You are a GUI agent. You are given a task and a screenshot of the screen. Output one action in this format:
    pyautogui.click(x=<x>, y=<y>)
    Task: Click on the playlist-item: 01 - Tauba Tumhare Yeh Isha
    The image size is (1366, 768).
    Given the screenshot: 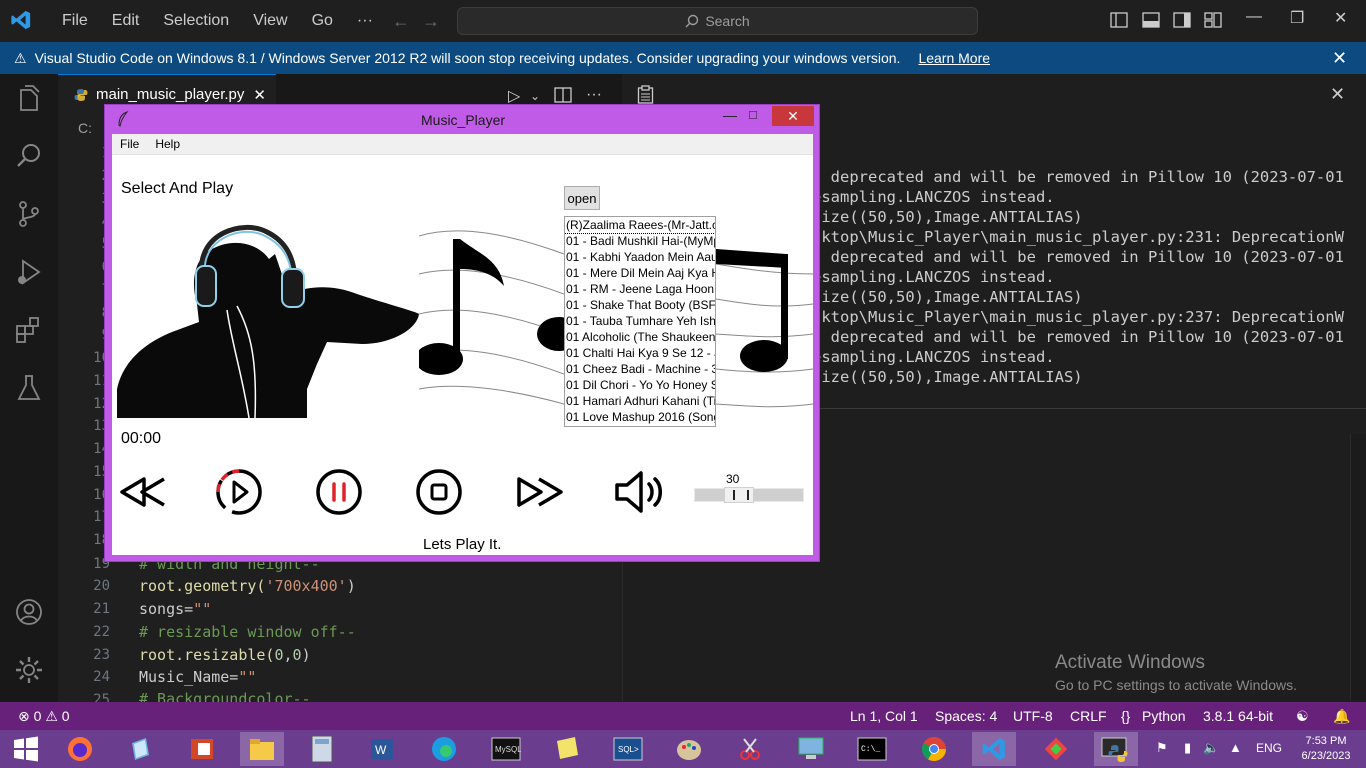 What is the action you would take?
    pyautogui.click(x=640, y=321)
    